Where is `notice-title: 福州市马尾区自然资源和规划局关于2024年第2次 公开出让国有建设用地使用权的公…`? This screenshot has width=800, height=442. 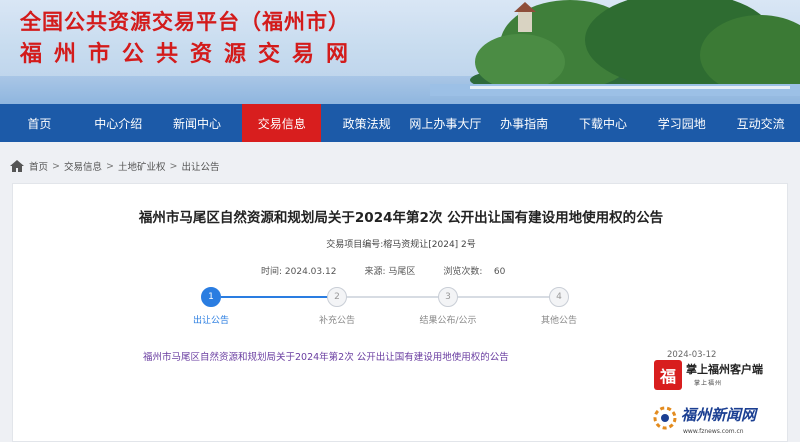
notice-title: 福州市马尾区自然资源和规划局关于2024年第2次 公开出让国有建设用地使用权的公… is located at coordinates (401, 218).